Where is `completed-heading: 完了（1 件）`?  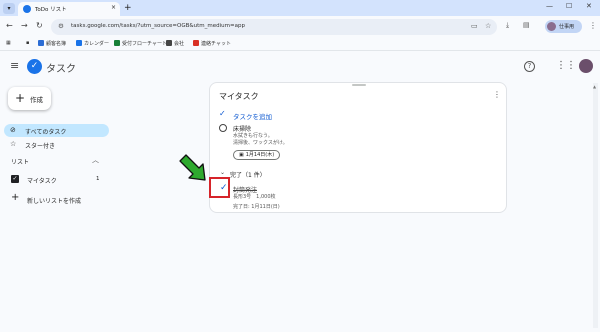
completed-heading: 完了（1 件） is located at coordinates (248, 174).